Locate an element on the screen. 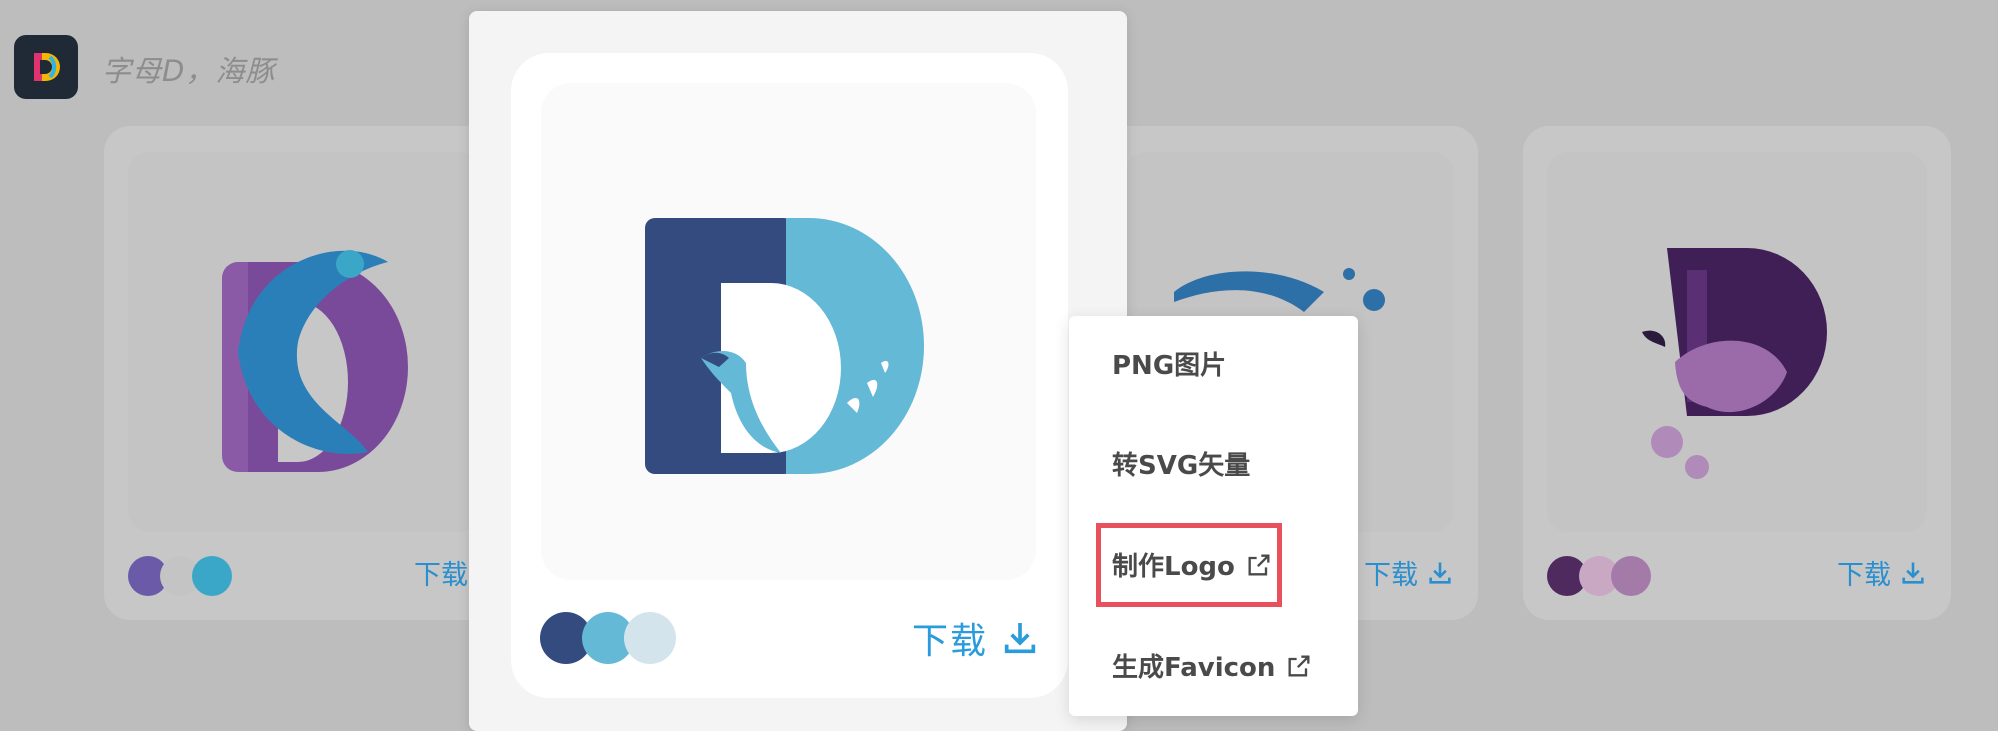 The width and height of the screenshot is (1998, 731). logo-purple-dolphin-d-icon is located at coordinates (315, 361).